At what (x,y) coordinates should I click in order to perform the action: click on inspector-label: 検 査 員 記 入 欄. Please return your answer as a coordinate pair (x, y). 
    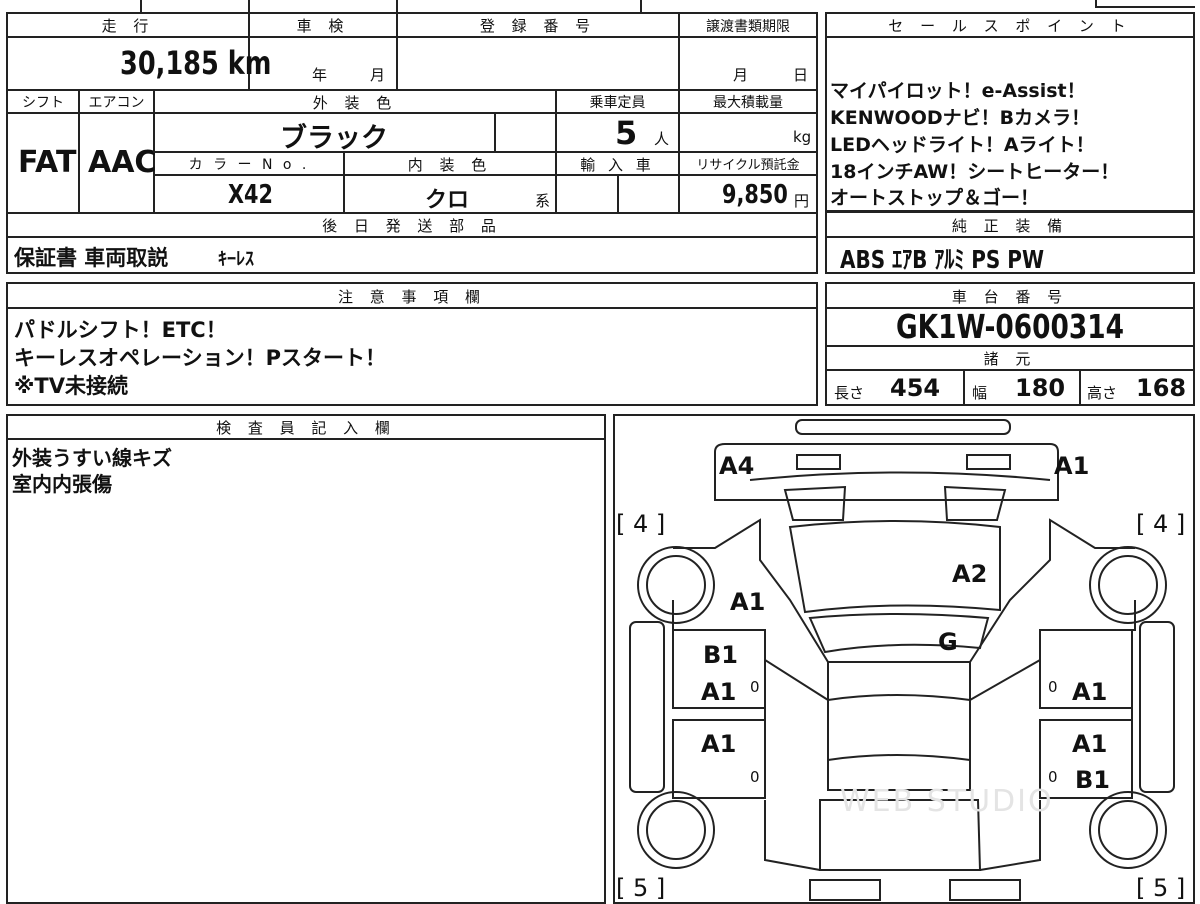
    Looking at the image, I should click on (306, 428).